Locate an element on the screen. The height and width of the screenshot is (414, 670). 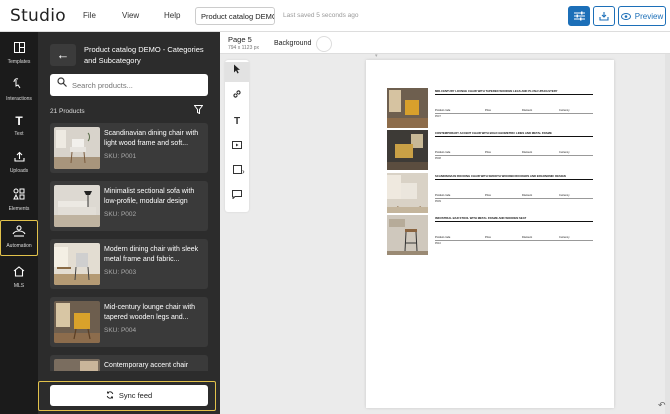
product-search is located at coordinates (129, 85).